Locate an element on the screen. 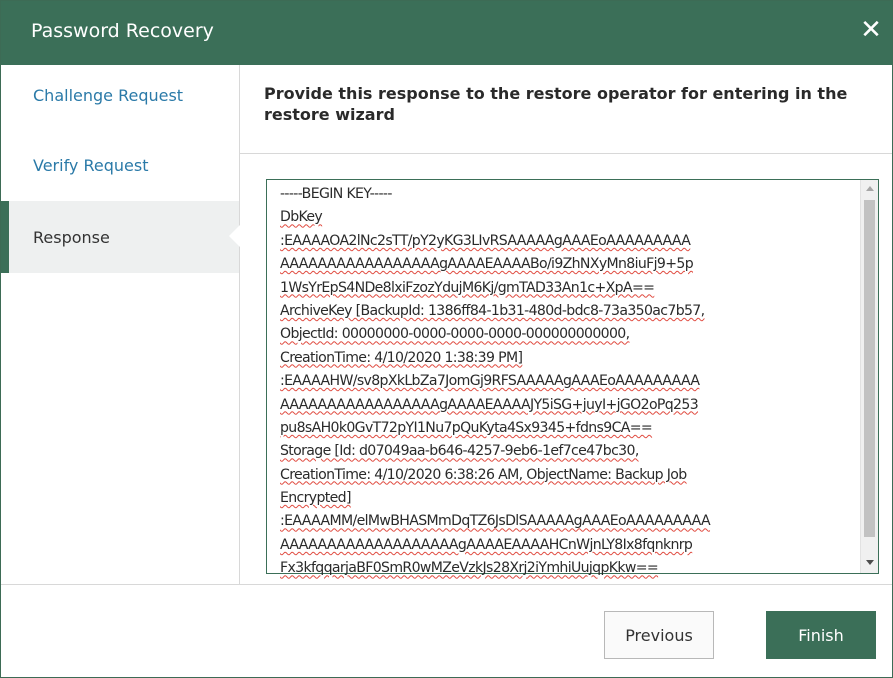 Image resolution: width=893 pixels, height=678 pixels. response-key-line: DbKey is located at coordinates (301, 217).